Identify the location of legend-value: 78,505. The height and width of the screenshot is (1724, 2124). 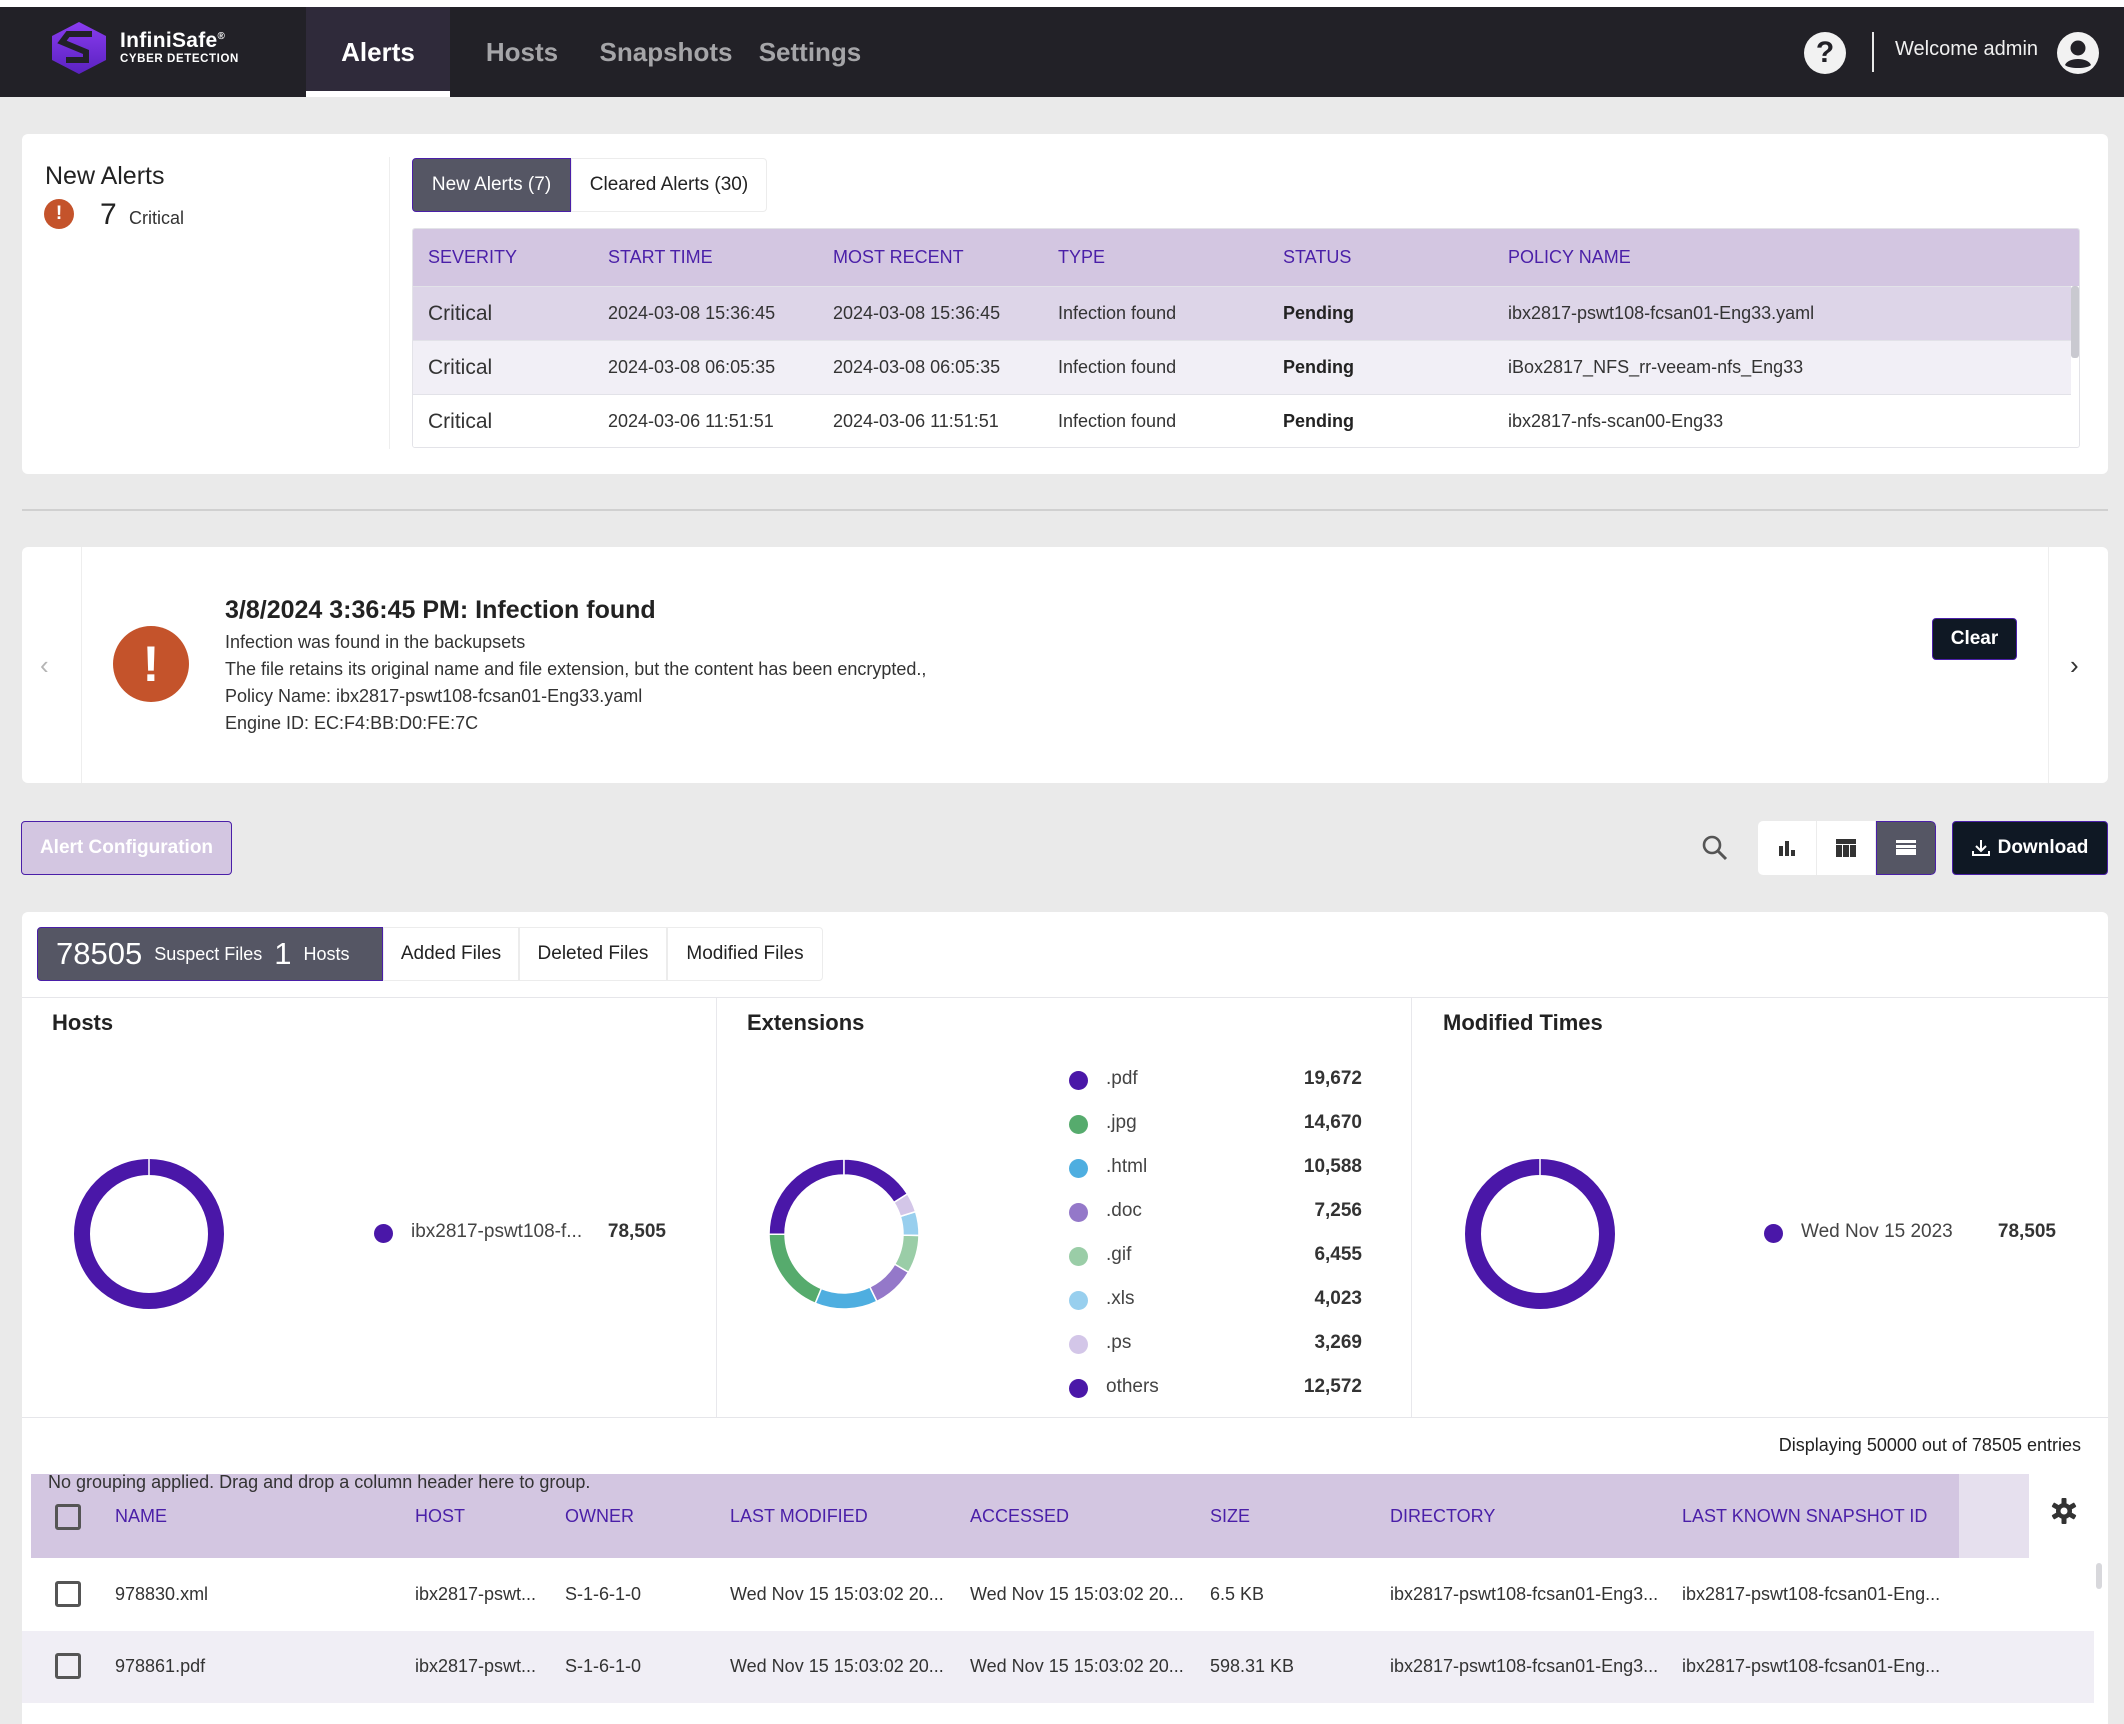
(636, 1231).